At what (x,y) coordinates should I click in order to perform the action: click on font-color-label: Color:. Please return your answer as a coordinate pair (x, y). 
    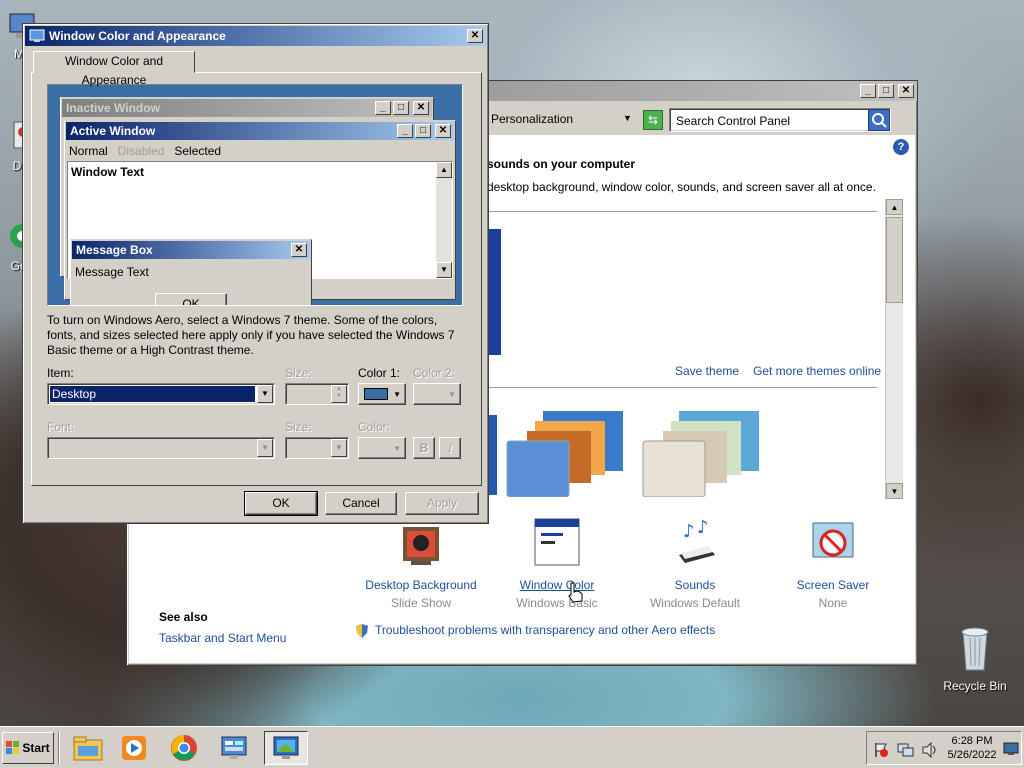
    Looking at the image, I should click on (374, 427).